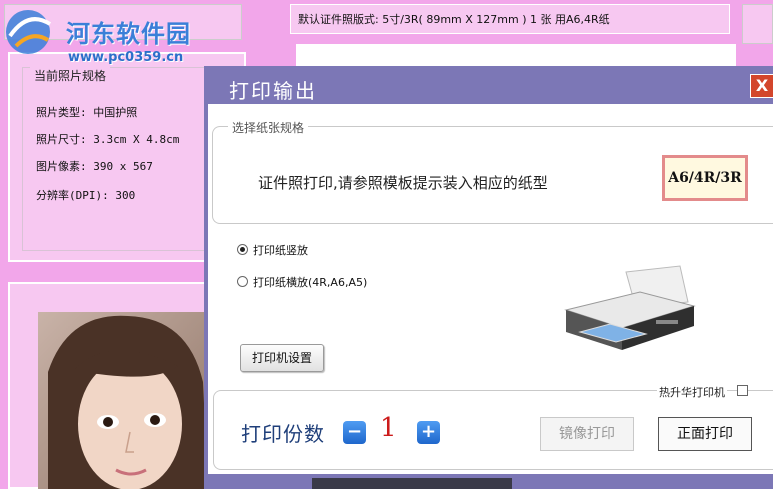 This screenshot has height=489, width=773. What do you see at coordinates (428, 432) in the screenshot?
I see `plus-icon: +` at bounding box center [428, 432].